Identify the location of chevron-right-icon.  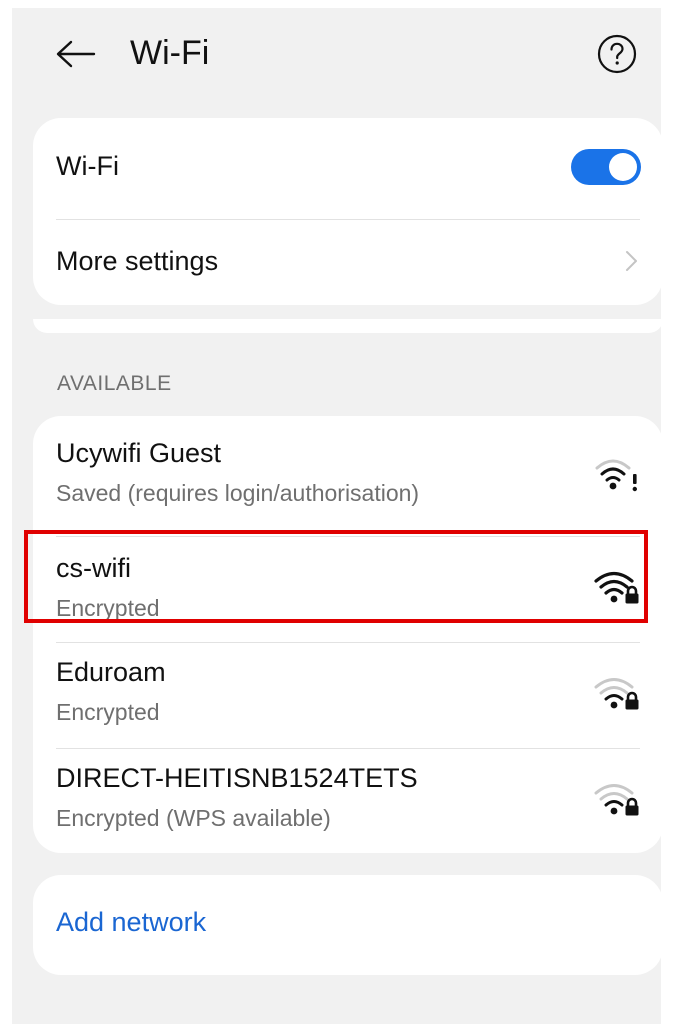
(631, 261).